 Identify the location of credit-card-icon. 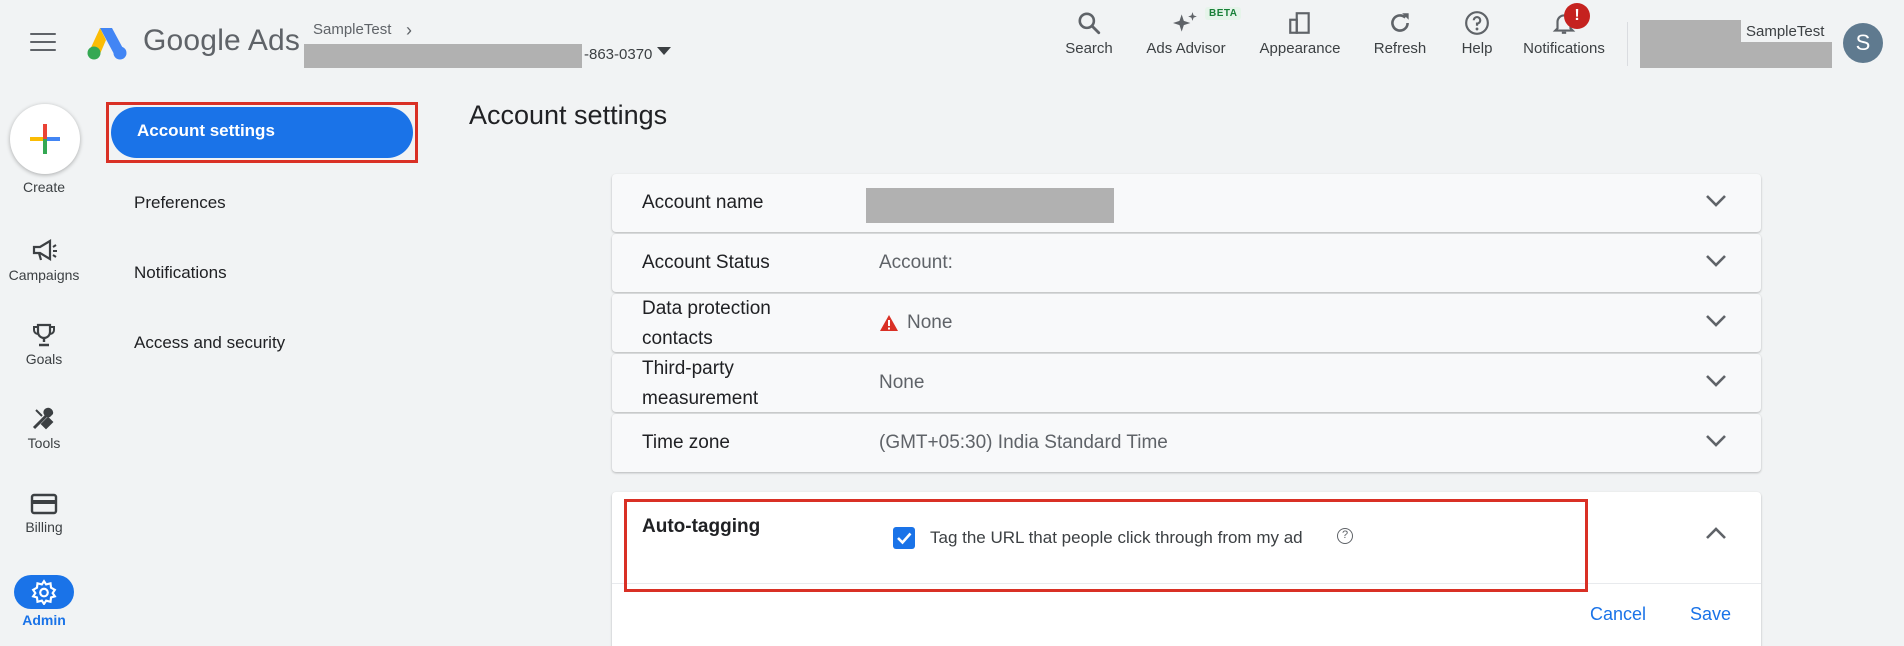
(44, 504).